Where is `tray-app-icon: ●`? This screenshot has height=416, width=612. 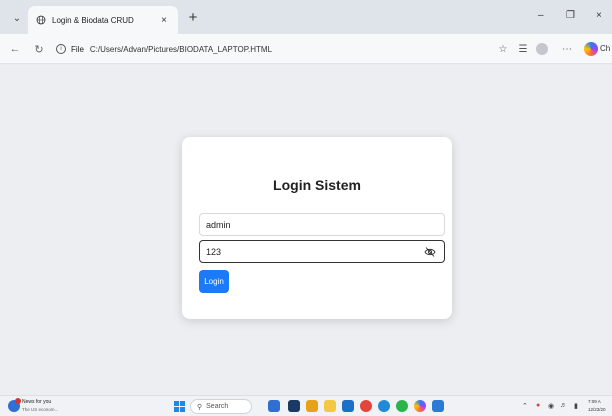
tray-app-icon: ● is located at coordinates (538, 405).